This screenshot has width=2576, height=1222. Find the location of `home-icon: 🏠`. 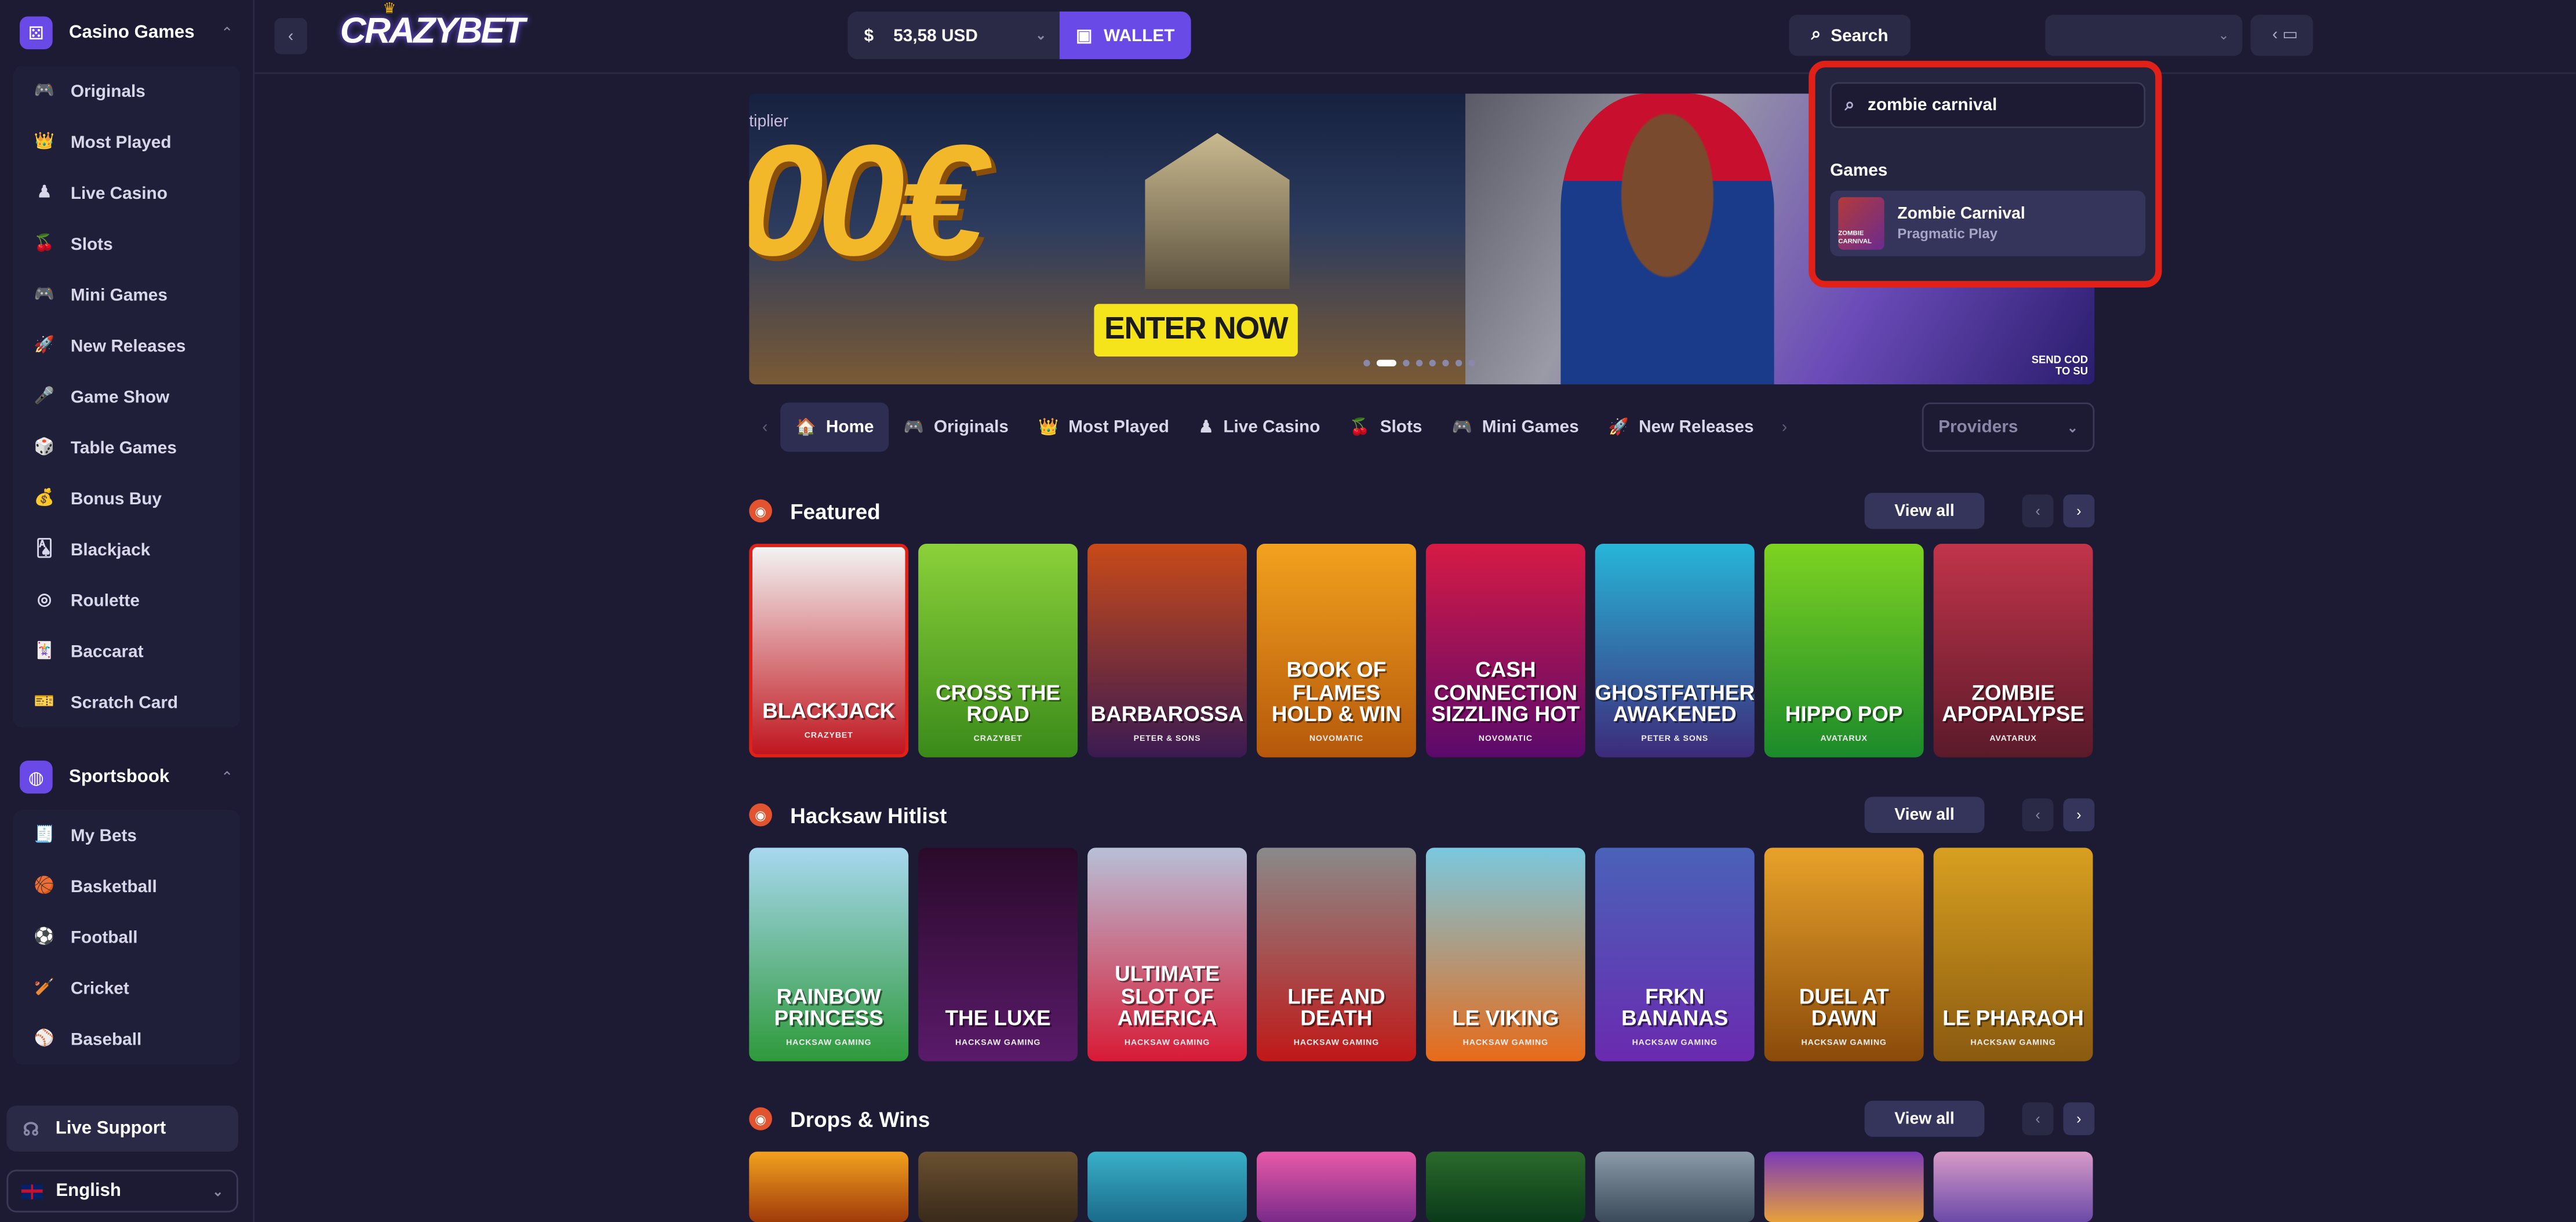

home-icon: 🏠 is located at coordinates (805, 427).